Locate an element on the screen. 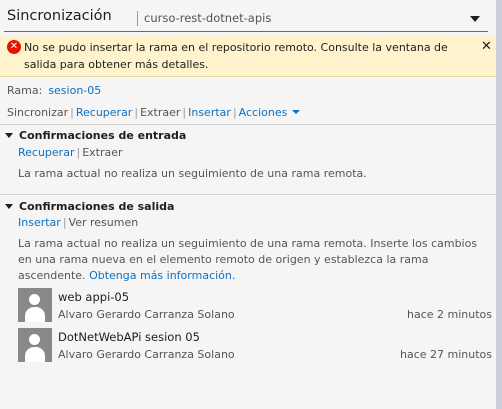 The height and width of the screenshot is (409, 502). commit-title: DotNetWebAPi sesion 05 is located at coordinates (129, 337).